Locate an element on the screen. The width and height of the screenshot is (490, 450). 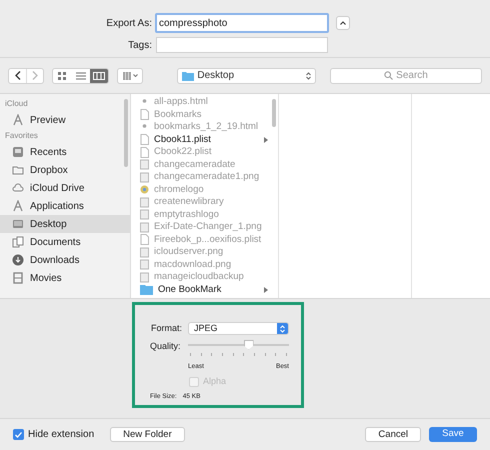
sidebar-item: Documents is located at coordinates (65, 242).